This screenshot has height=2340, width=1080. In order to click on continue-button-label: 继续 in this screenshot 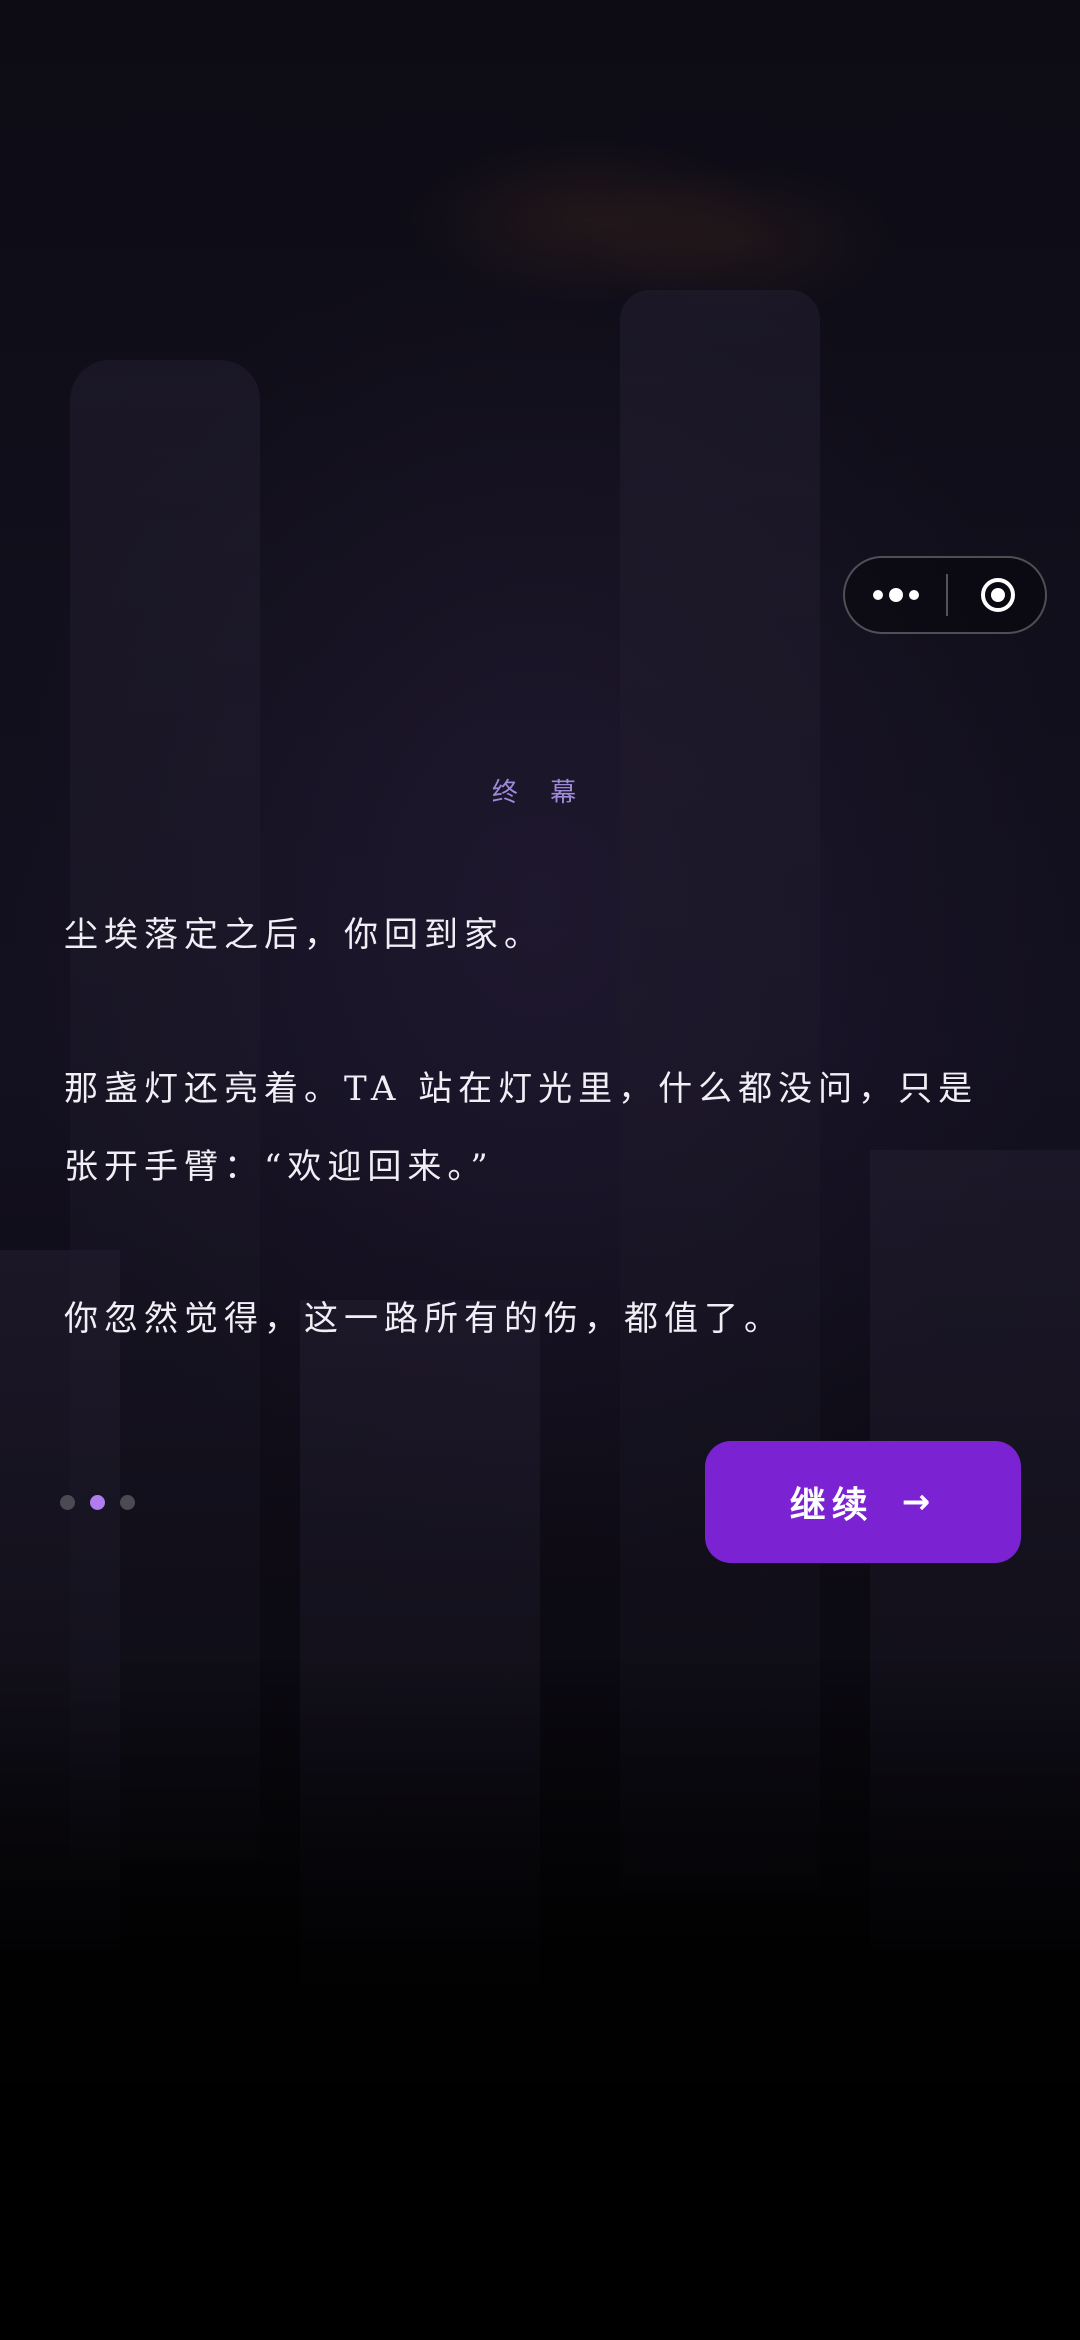, I will do `click(831, 1505)`.